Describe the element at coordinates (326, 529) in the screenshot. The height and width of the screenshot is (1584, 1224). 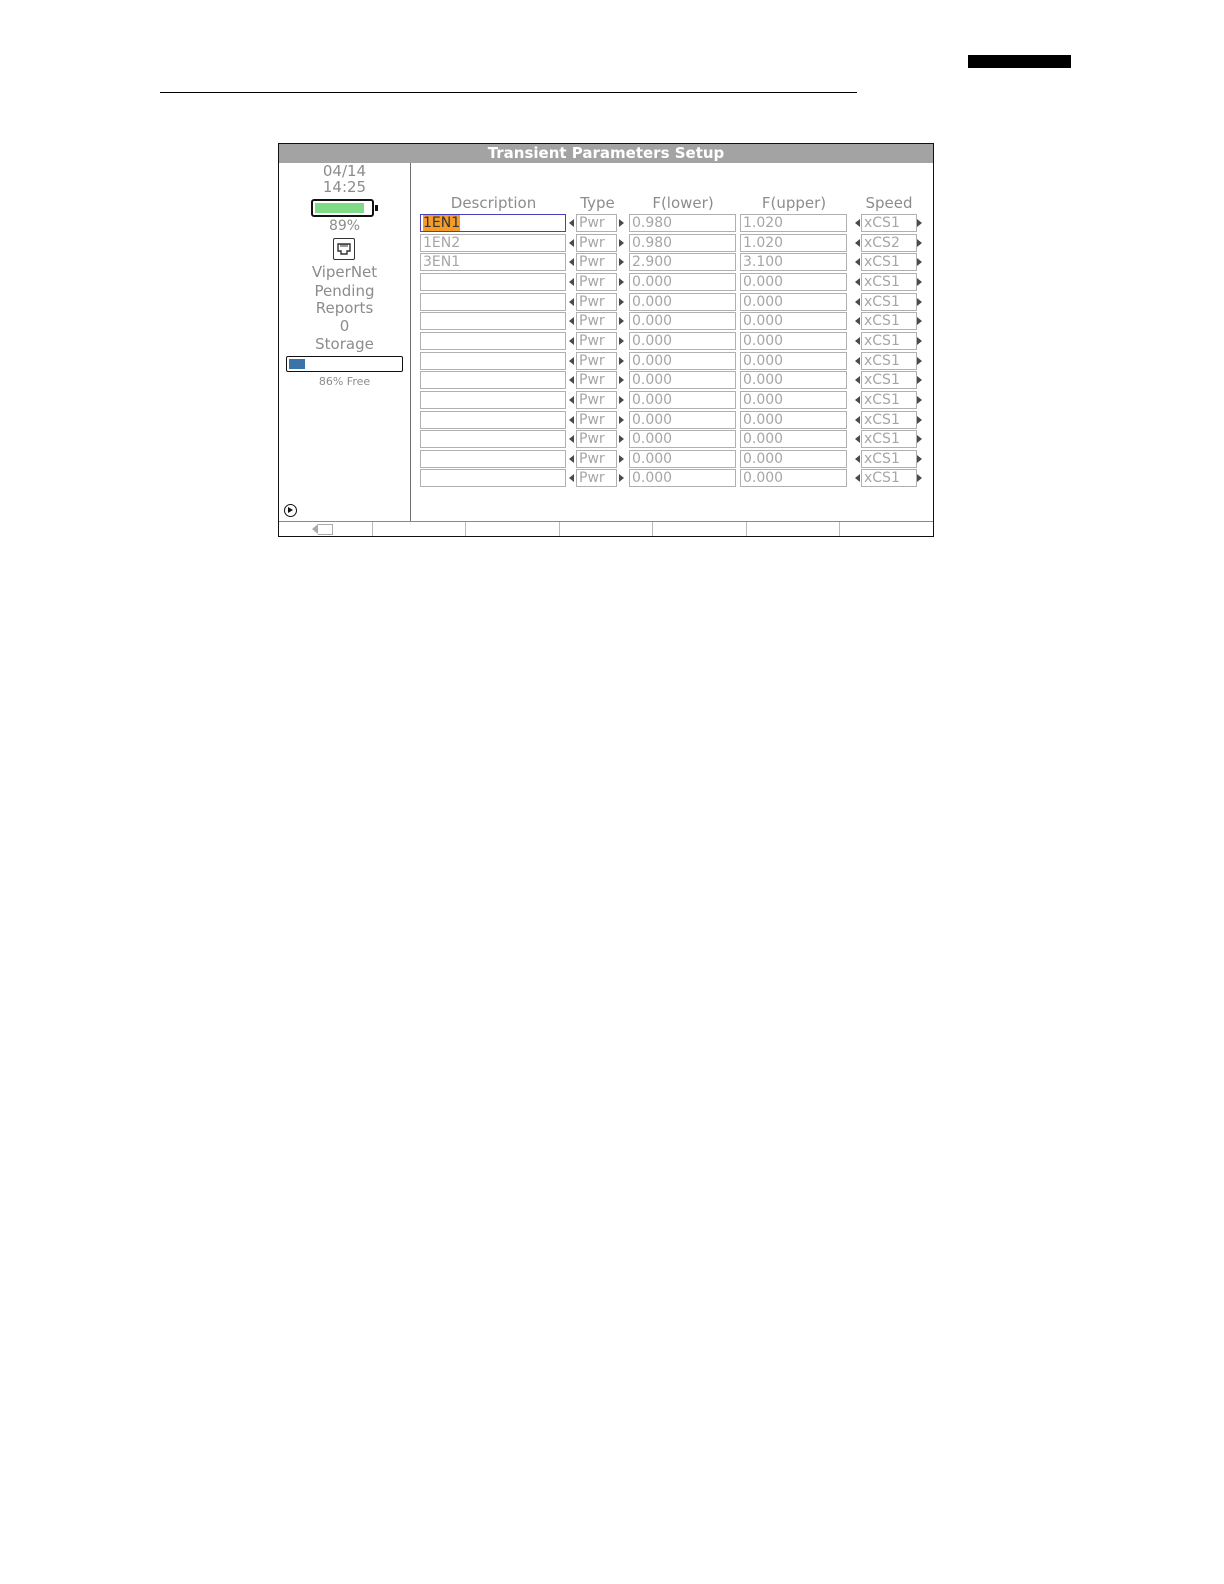
I see `softkey-backspace` at that location.